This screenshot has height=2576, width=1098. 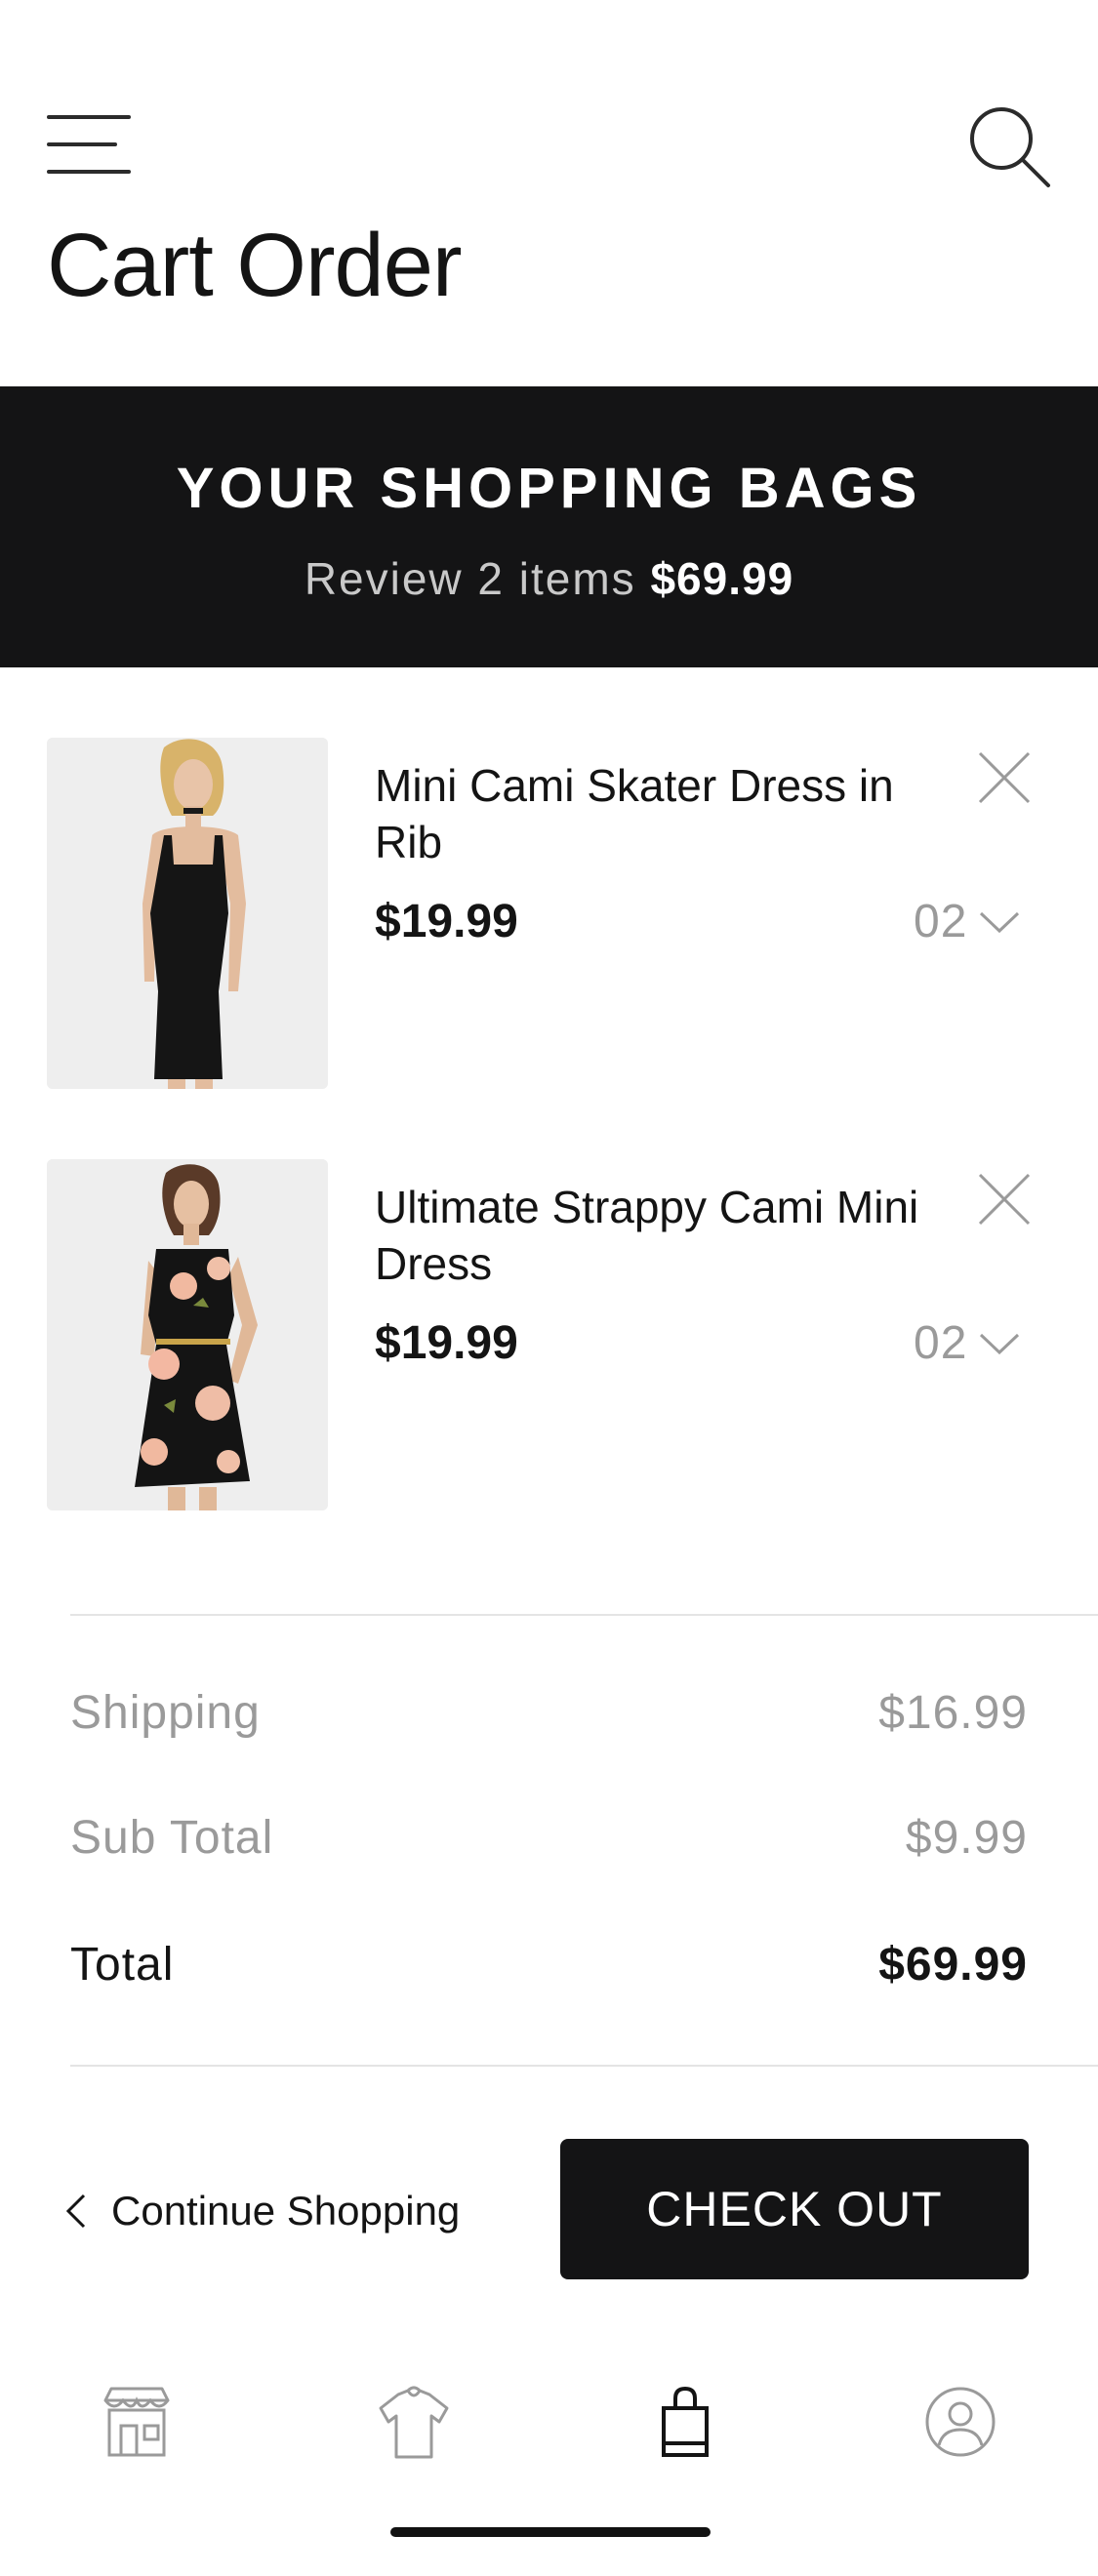 What do you see at coordinates (966, 1838) in the screenshot?
I see `subtotal-value: $9.99` at bounding box center [966, 1838].